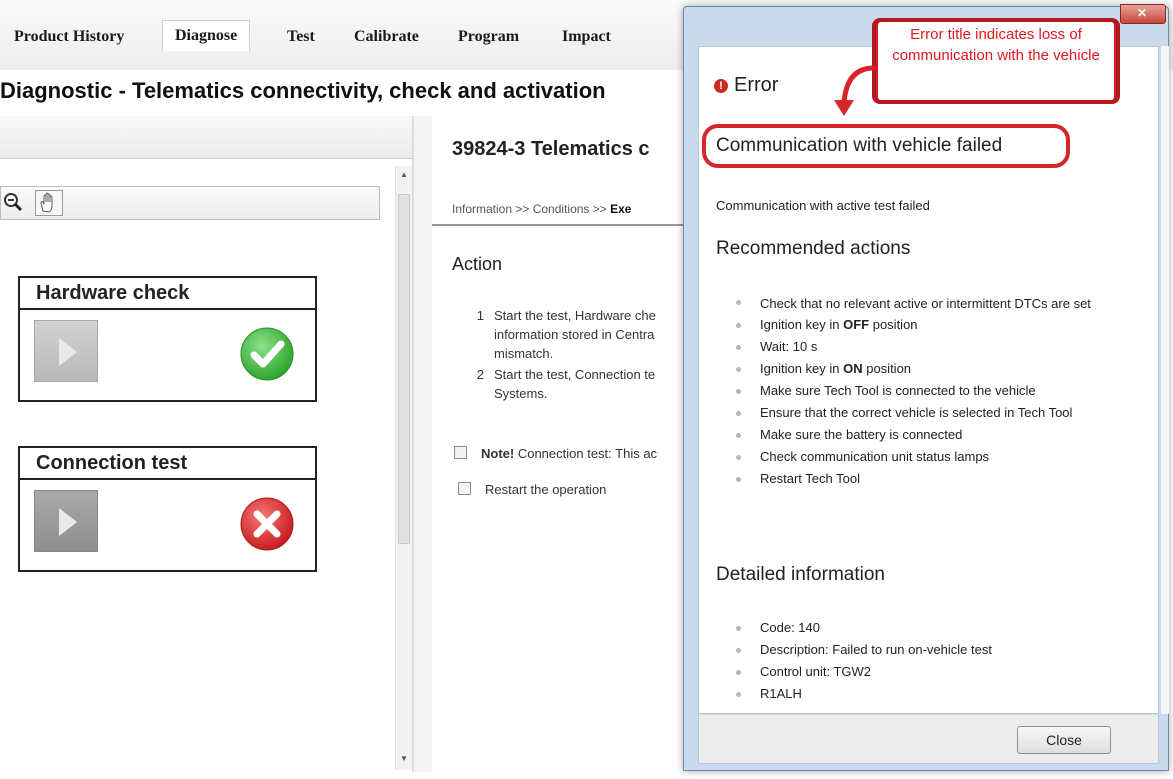 The height and width of the screenshot is (779, 1173). What do you see at coordinates (823, 205) in the screenshot?
I see `error-subtitle: Communication with active test failed` at bounding box center [823, 205].